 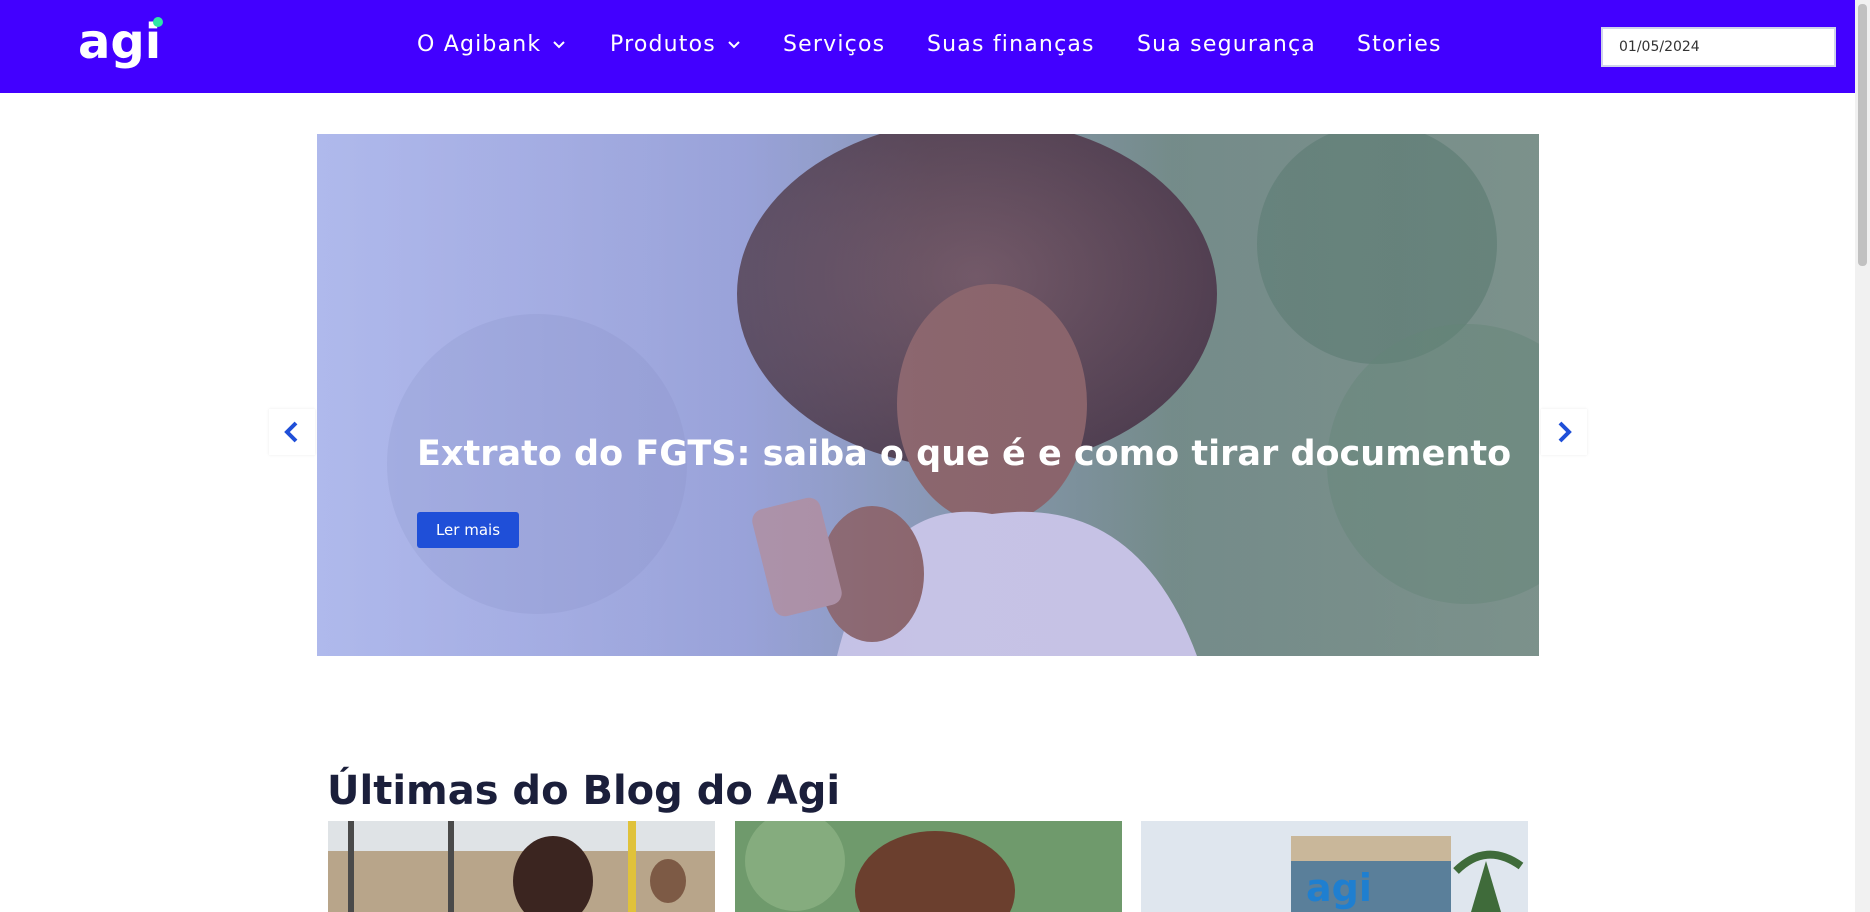 I want to click on woman-with-curly-hair-photo, so click(x=928, y=866).